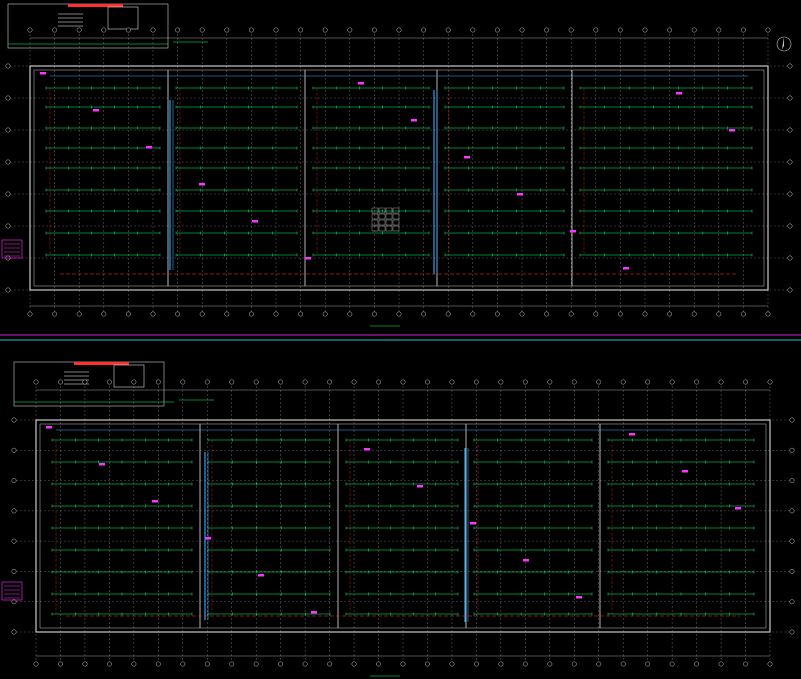 This screenshot has width=801, height=679. I want to click on title-block-red-mark, so click(95, 5).